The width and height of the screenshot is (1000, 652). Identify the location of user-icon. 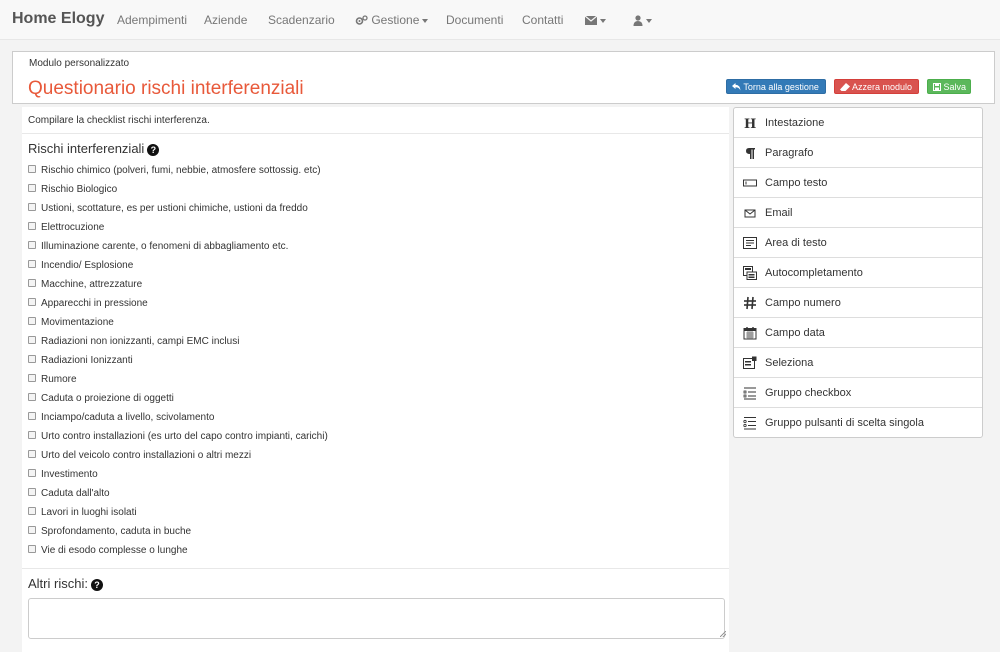
(638, 21).